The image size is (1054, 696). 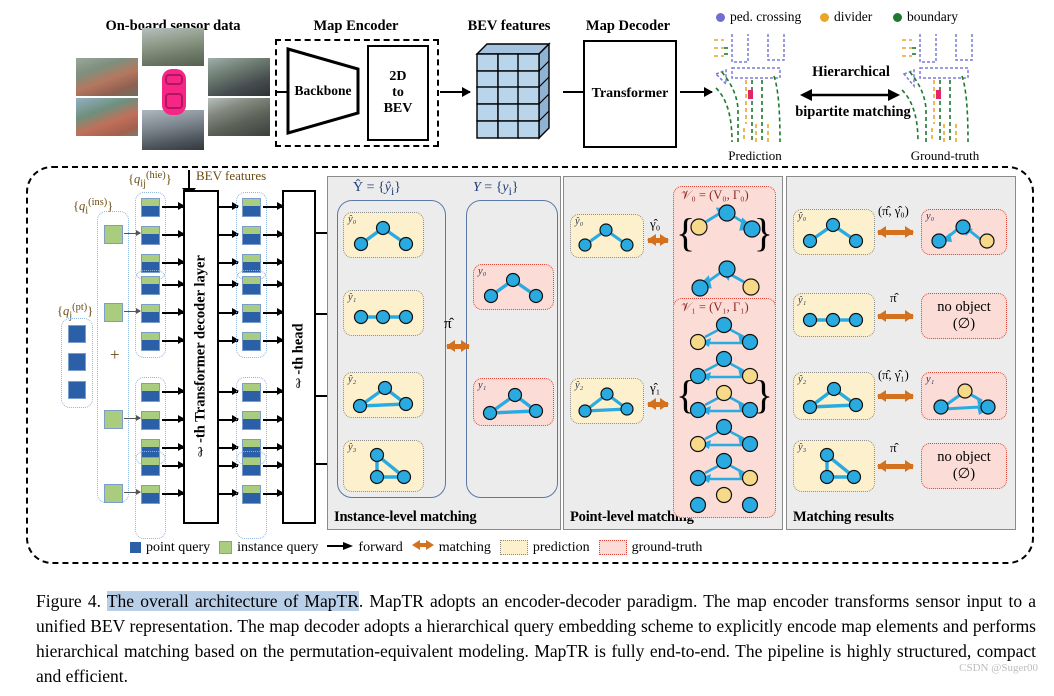 I want to click on prediction-card-label: ŷ₁, so click(x=352, y=297).